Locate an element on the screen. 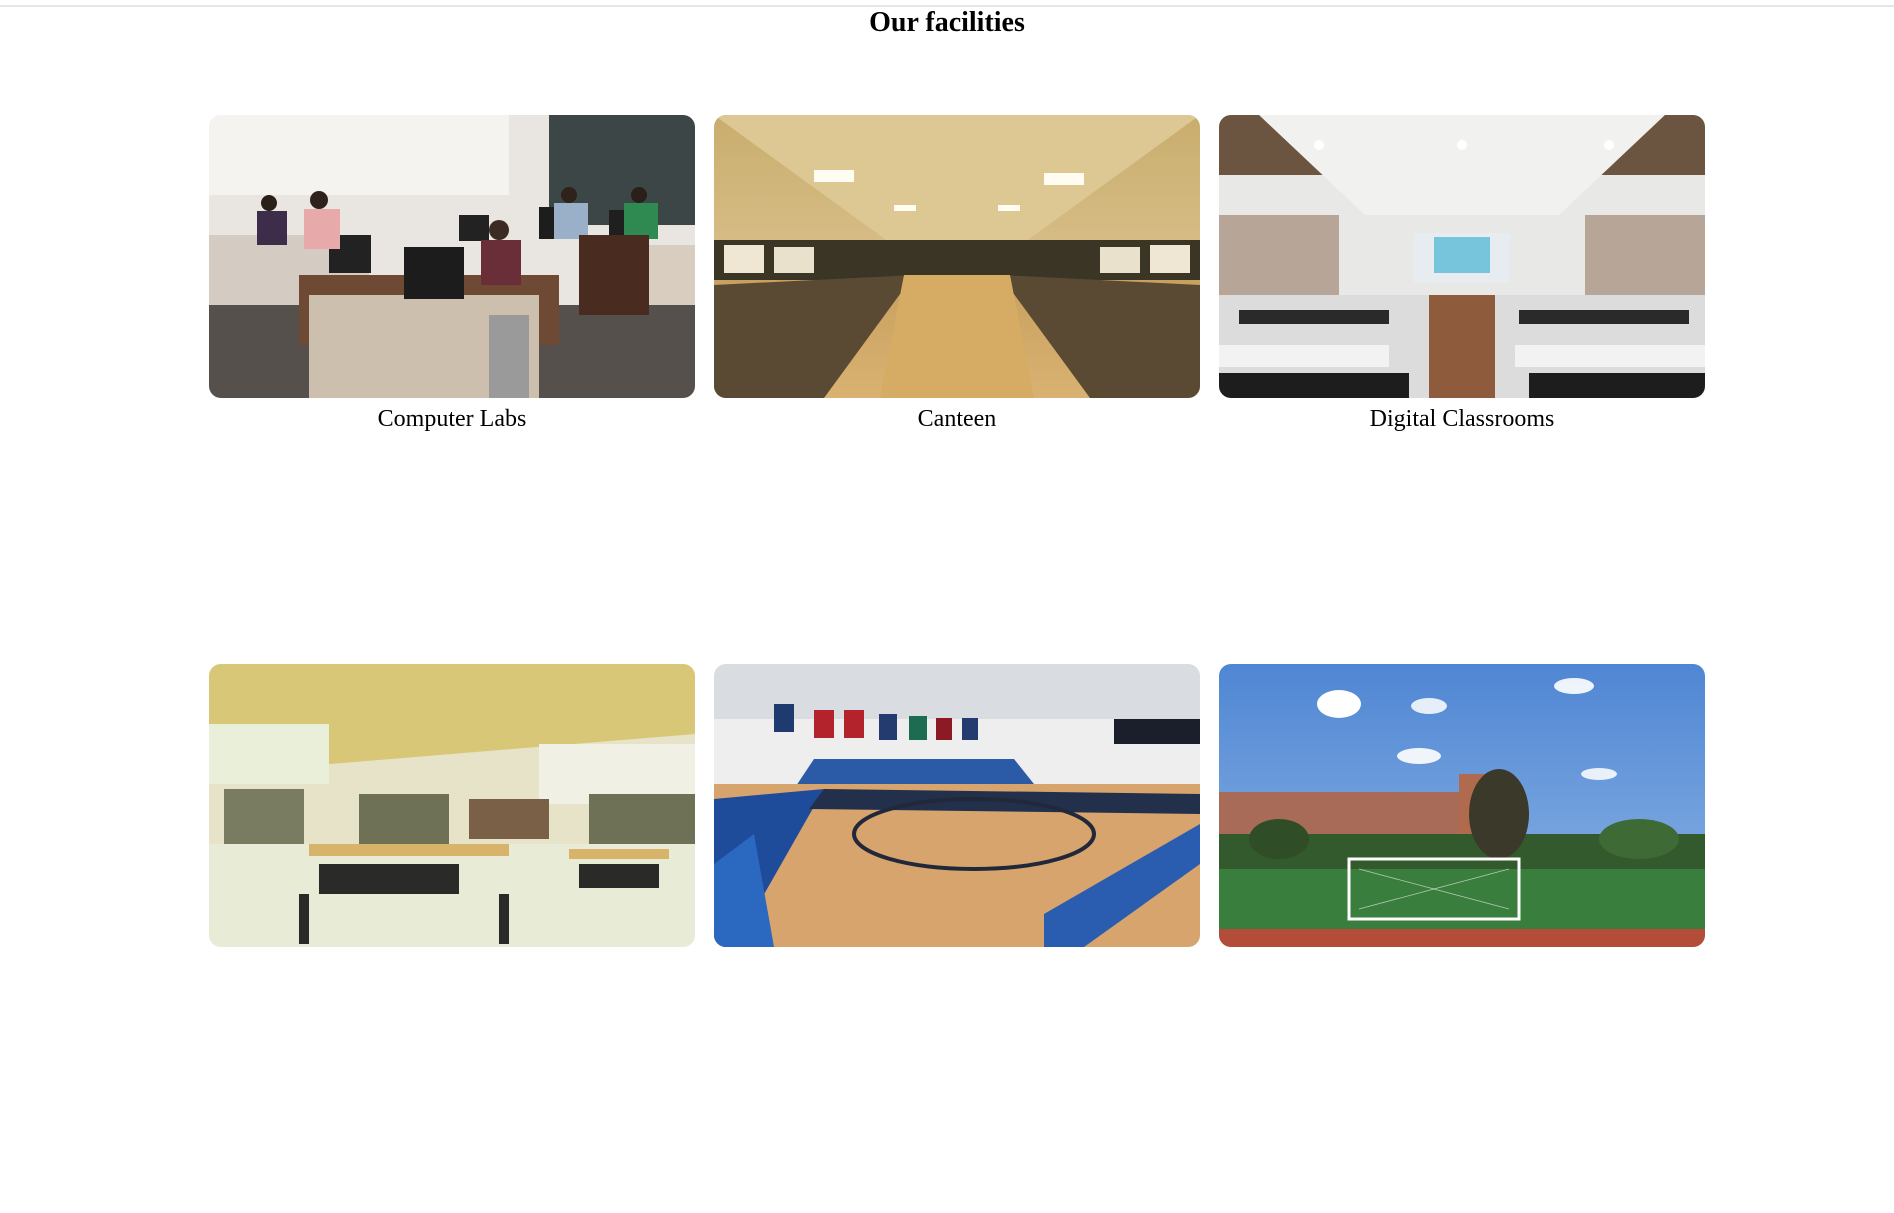 This screenshot has height=1213, width=1894. facility-card-computer-labs: Computer Labs is located at coordinates (452, 389).